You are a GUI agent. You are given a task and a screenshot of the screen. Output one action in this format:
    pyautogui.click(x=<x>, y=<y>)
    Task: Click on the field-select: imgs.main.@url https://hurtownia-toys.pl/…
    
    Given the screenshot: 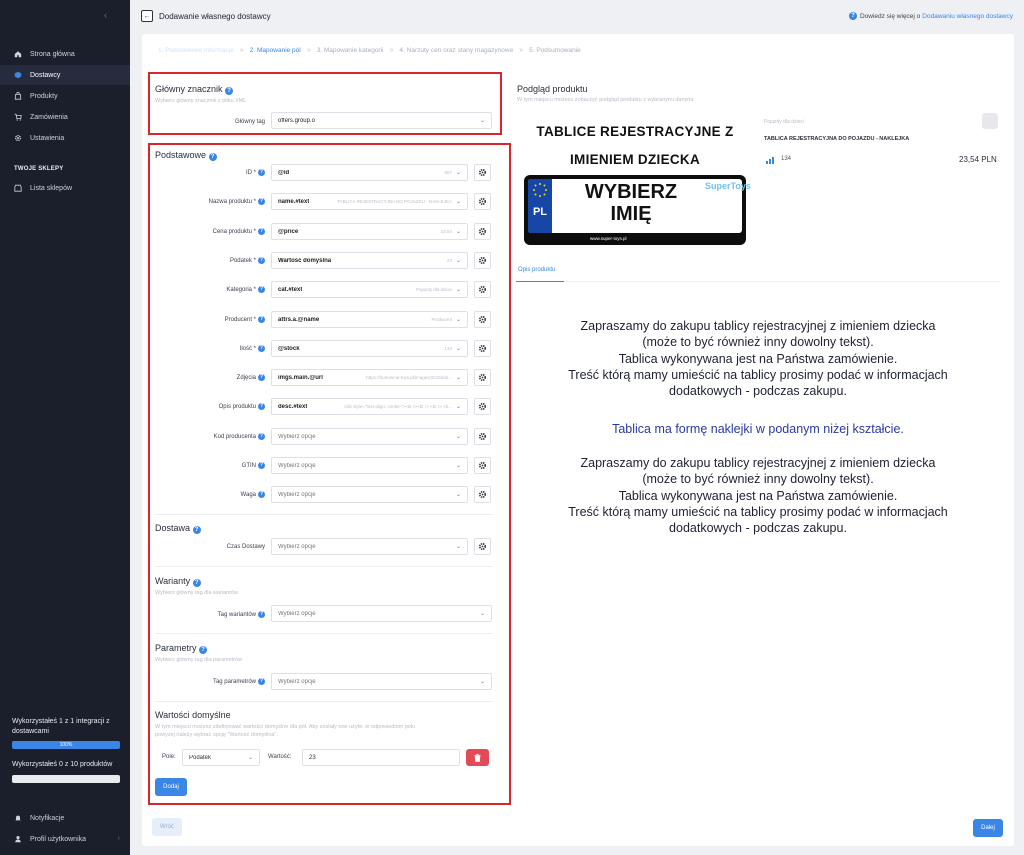 What is the action you would take?
    pyautogui.click(x=369, y=377)
    